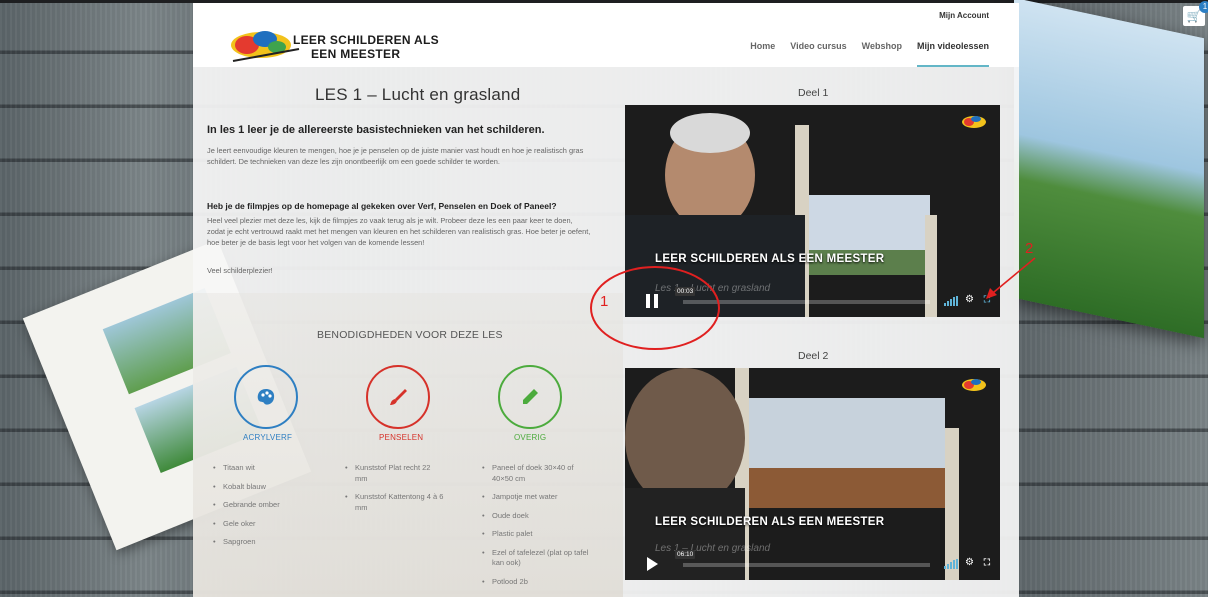 This screenshot has height=597, width=1208. Describe the element at coordinates (952, 54) in the screenshot. I see `nav-mijn-videolessen: Mijn videolessen` at that location.